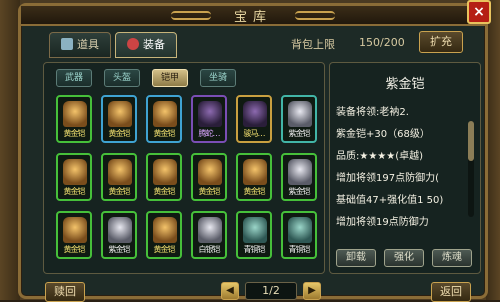 Image resolution: width=500 pixels, height=302 pixels. I want to click on title-bar: 宝库, so click(253, 16).